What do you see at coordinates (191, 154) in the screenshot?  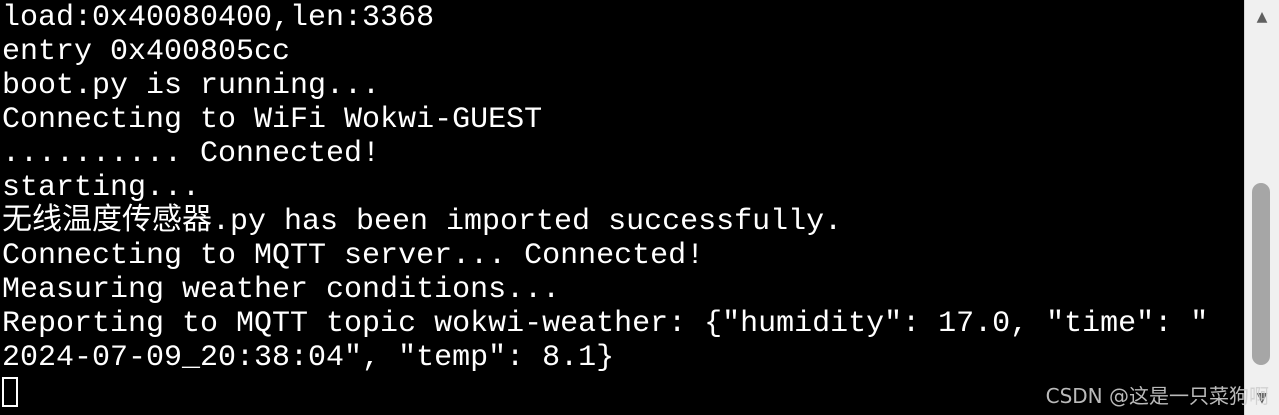 I see `terminal-line: .......... Connected!` at bounding box center [191, 154].